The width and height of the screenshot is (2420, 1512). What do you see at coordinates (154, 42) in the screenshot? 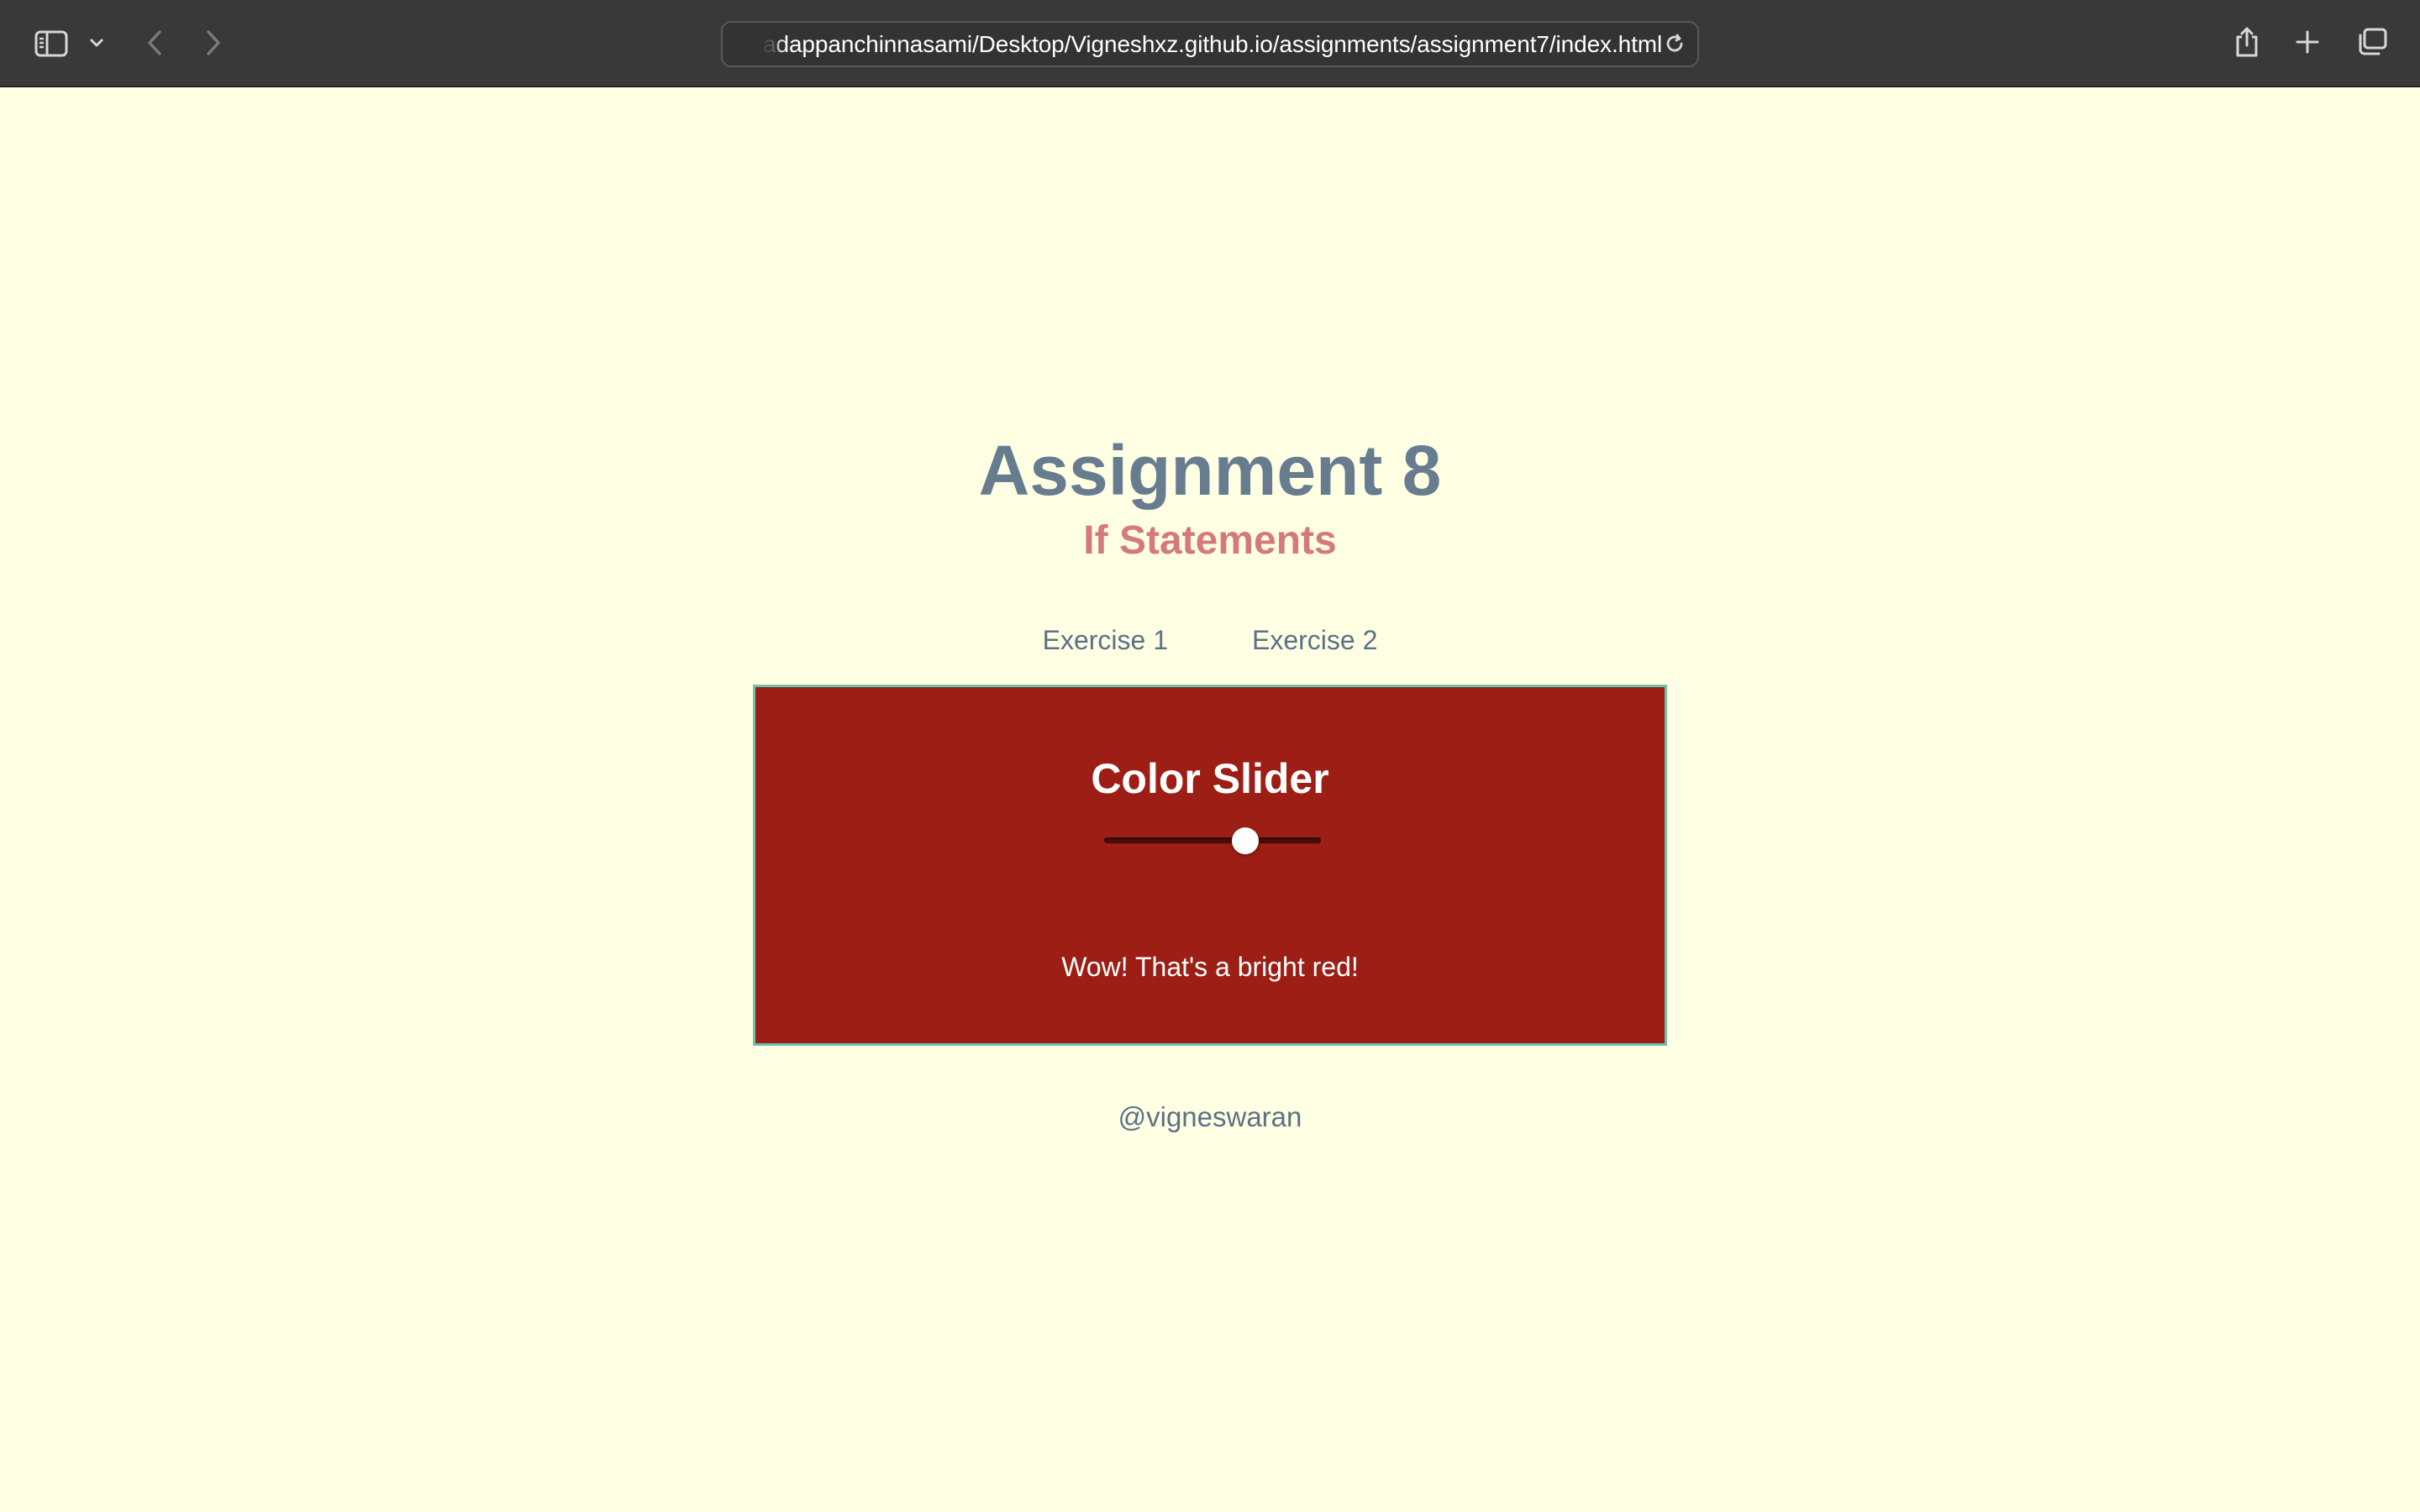
I see `back-arrow-icon` at bounding box center [154, 42].